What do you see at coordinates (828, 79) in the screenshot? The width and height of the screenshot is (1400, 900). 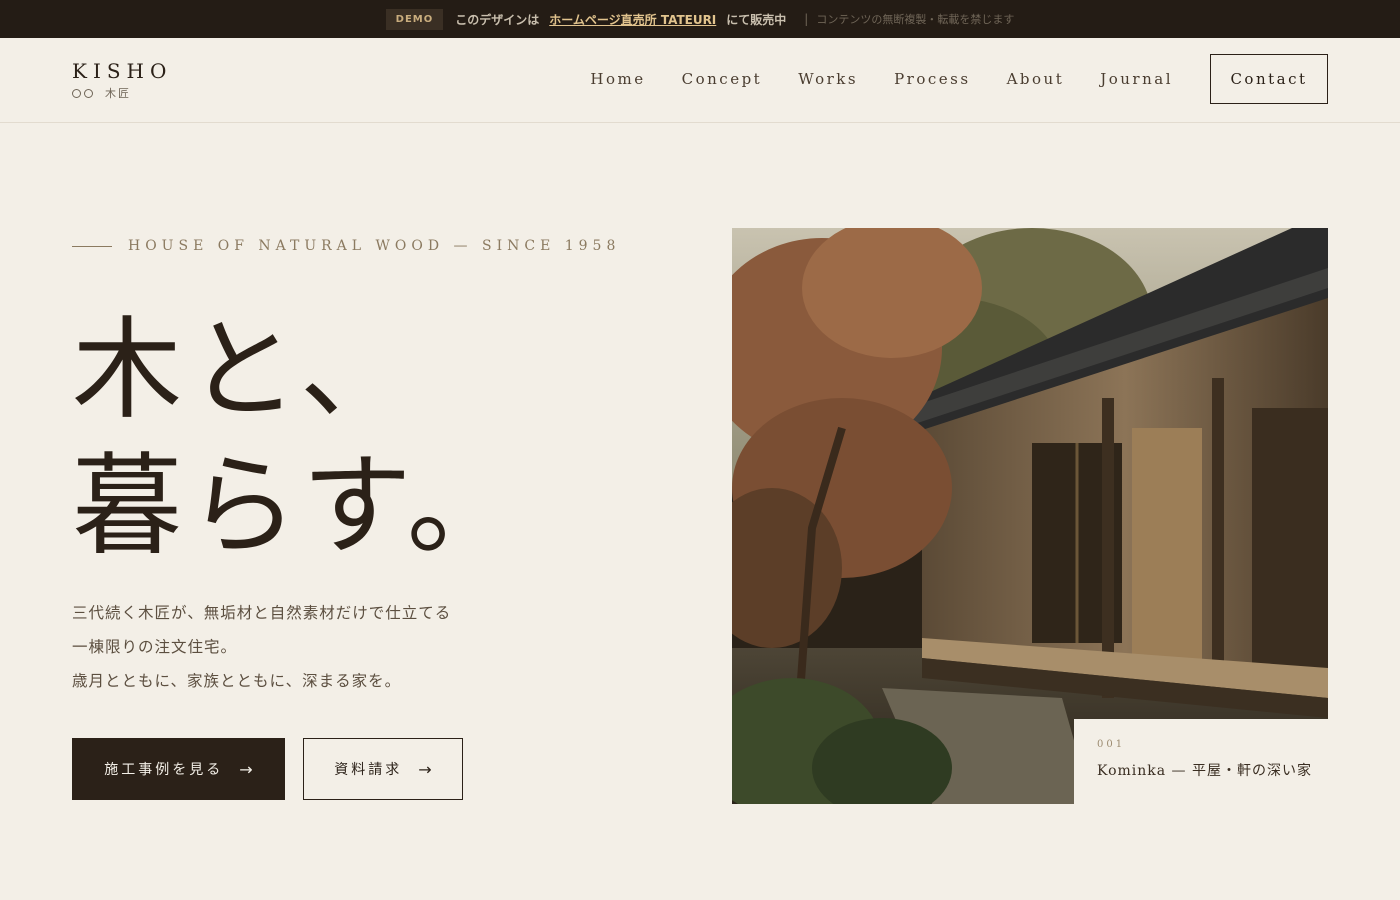 I see `nav-works: Works` at bounding box center [828, 79].